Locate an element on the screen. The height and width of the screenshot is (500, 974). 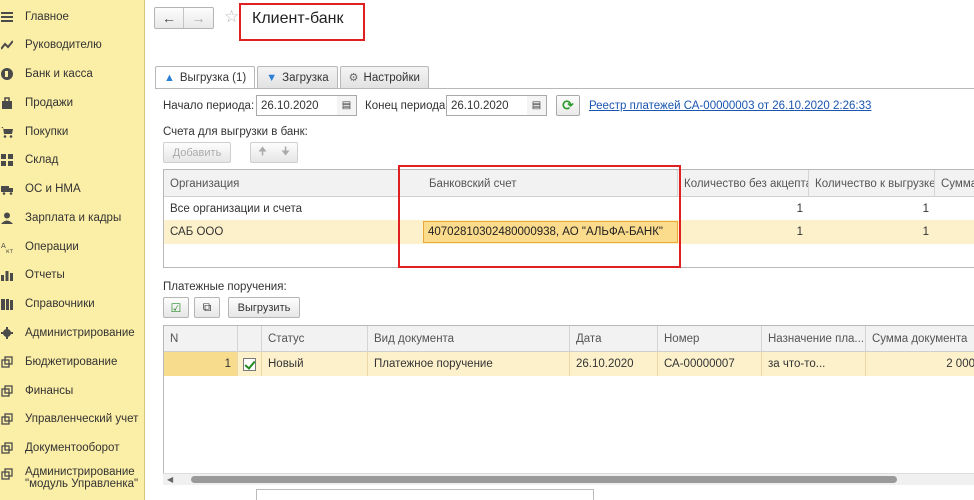
arrow-up-icon: 🠉 is located at coordinates (262, 152).